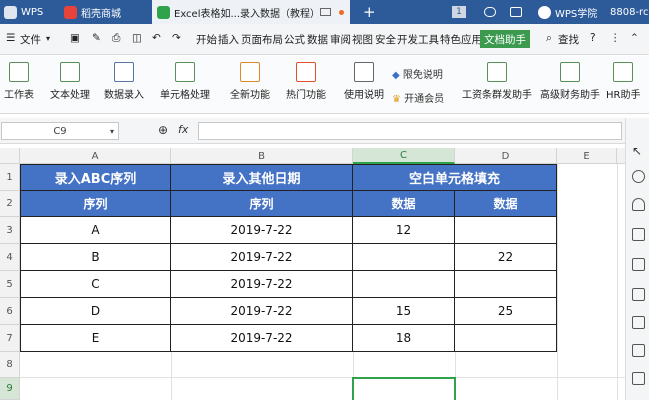  I want to click on cell-processing-button: 单元格处理, so click(185, 81).